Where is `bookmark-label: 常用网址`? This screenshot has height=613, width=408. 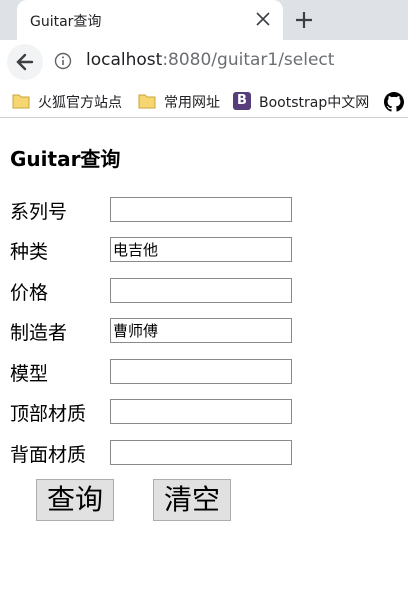
bookmark-label: 常用网址 is located at coordinates (192, 103).